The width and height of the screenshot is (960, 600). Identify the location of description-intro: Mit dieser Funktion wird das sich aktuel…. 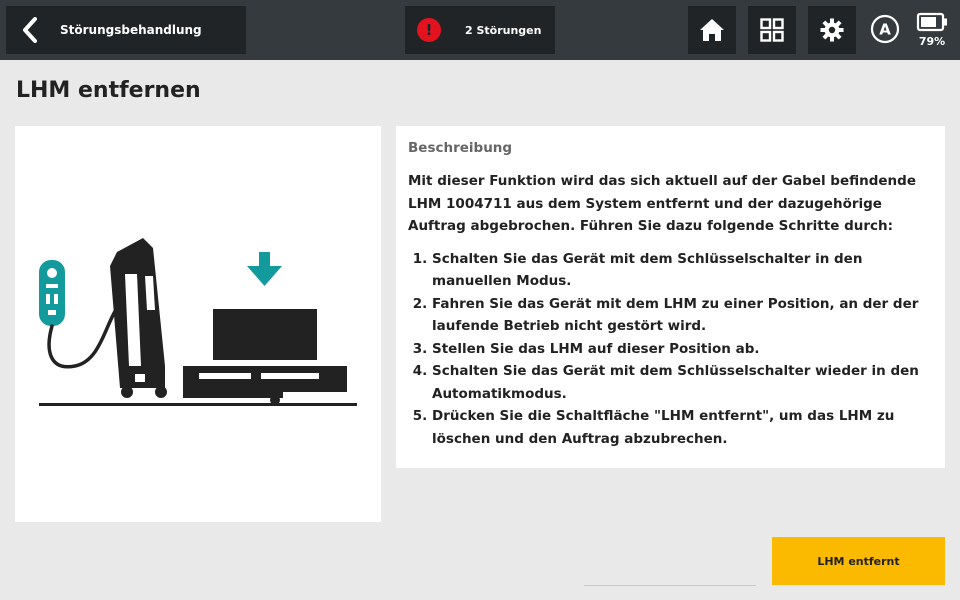
(662, 203).